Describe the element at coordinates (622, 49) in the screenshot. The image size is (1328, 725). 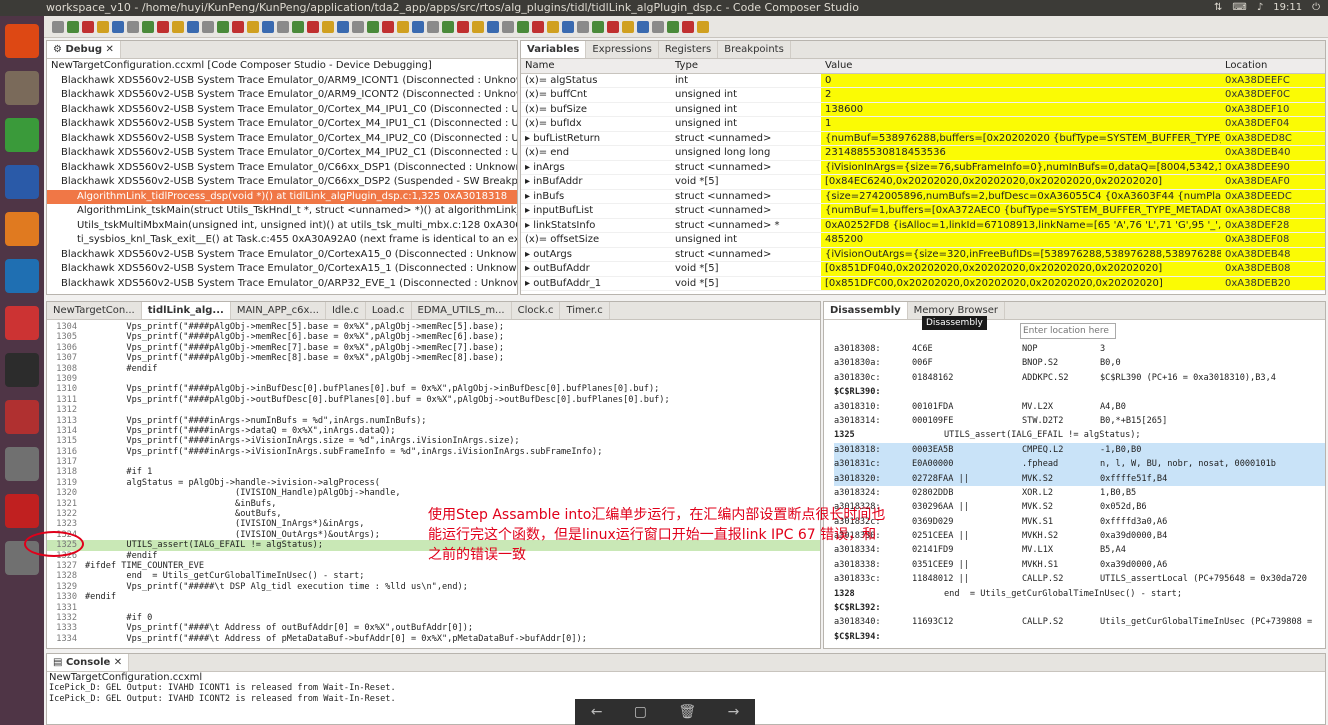
I see `tab-expressions: Expressions` at that location.